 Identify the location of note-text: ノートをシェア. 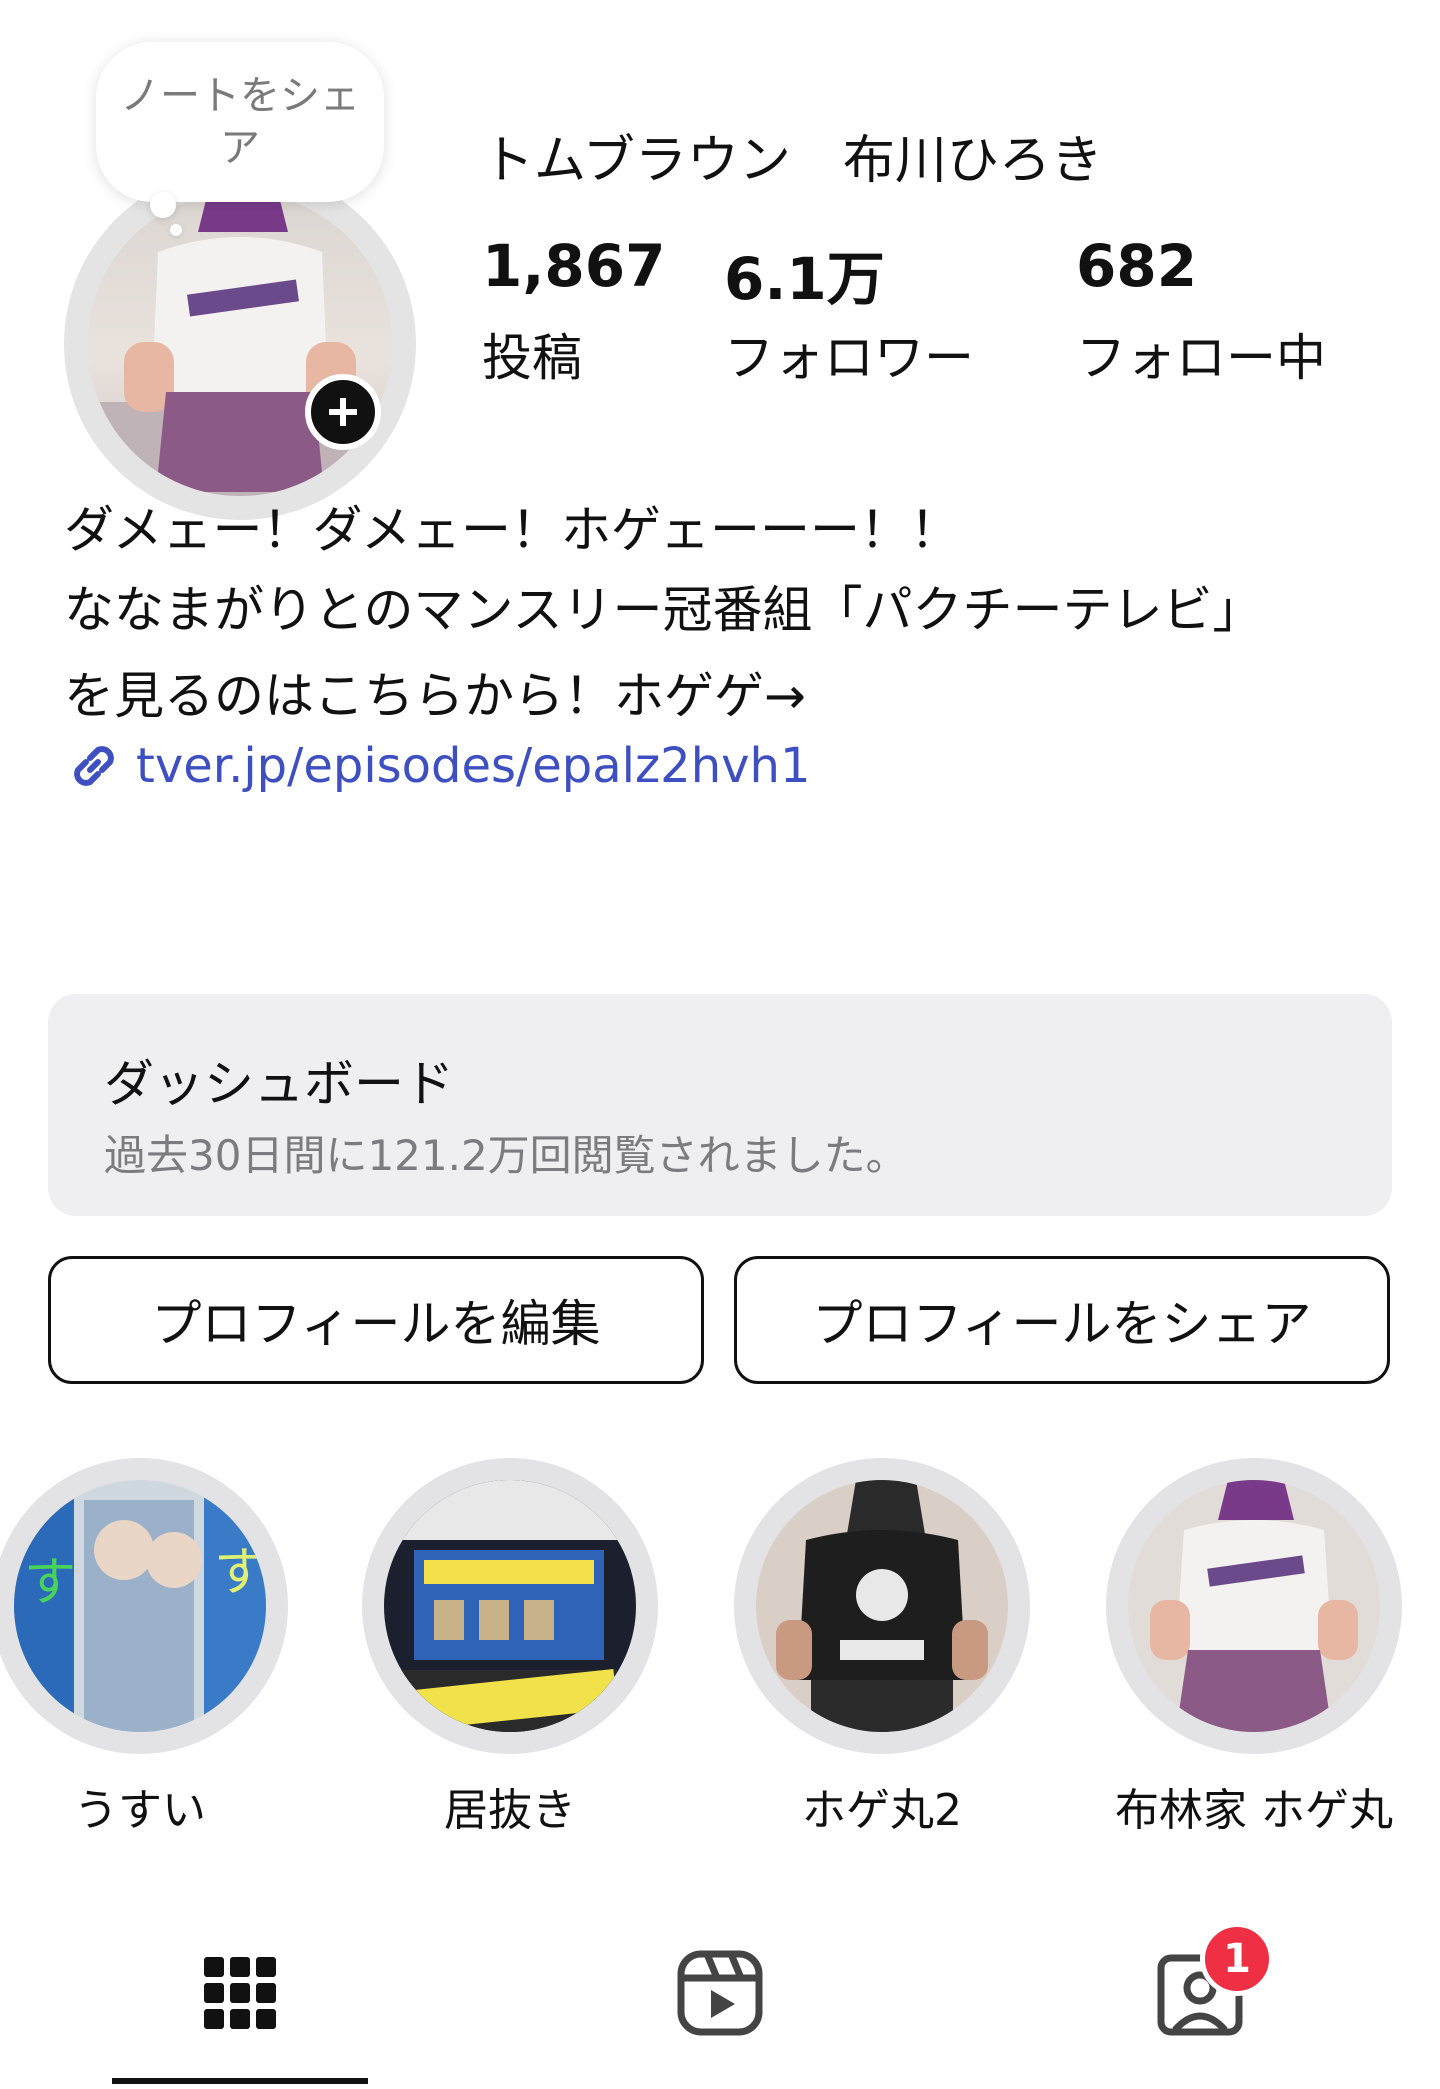
(240, 122).